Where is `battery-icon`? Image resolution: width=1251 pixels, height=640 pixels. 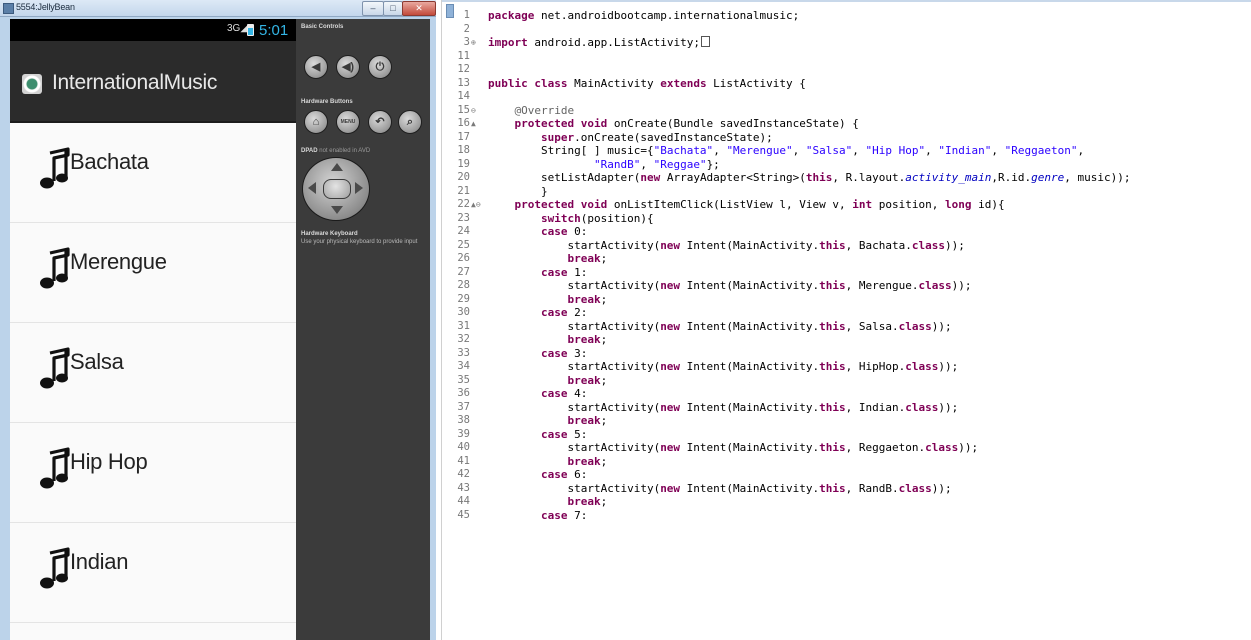 battery-icon is located at coordinates (250, 30).